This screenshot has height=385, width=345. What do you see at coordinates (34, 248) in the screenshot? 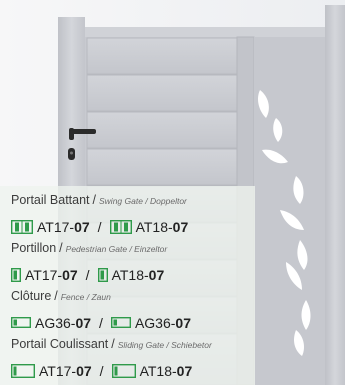
I see `product-name: Portillon` at bounding box center [34, 248].